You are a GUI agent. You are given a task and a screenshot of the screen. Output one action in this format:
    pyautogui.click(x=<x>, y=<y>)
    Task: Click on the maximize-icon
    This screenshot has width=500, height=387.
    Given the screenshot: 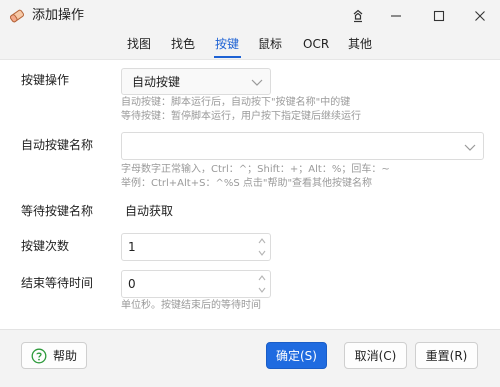 What is the action you would take?
    pyautogui.click(x=439, y=16)
    